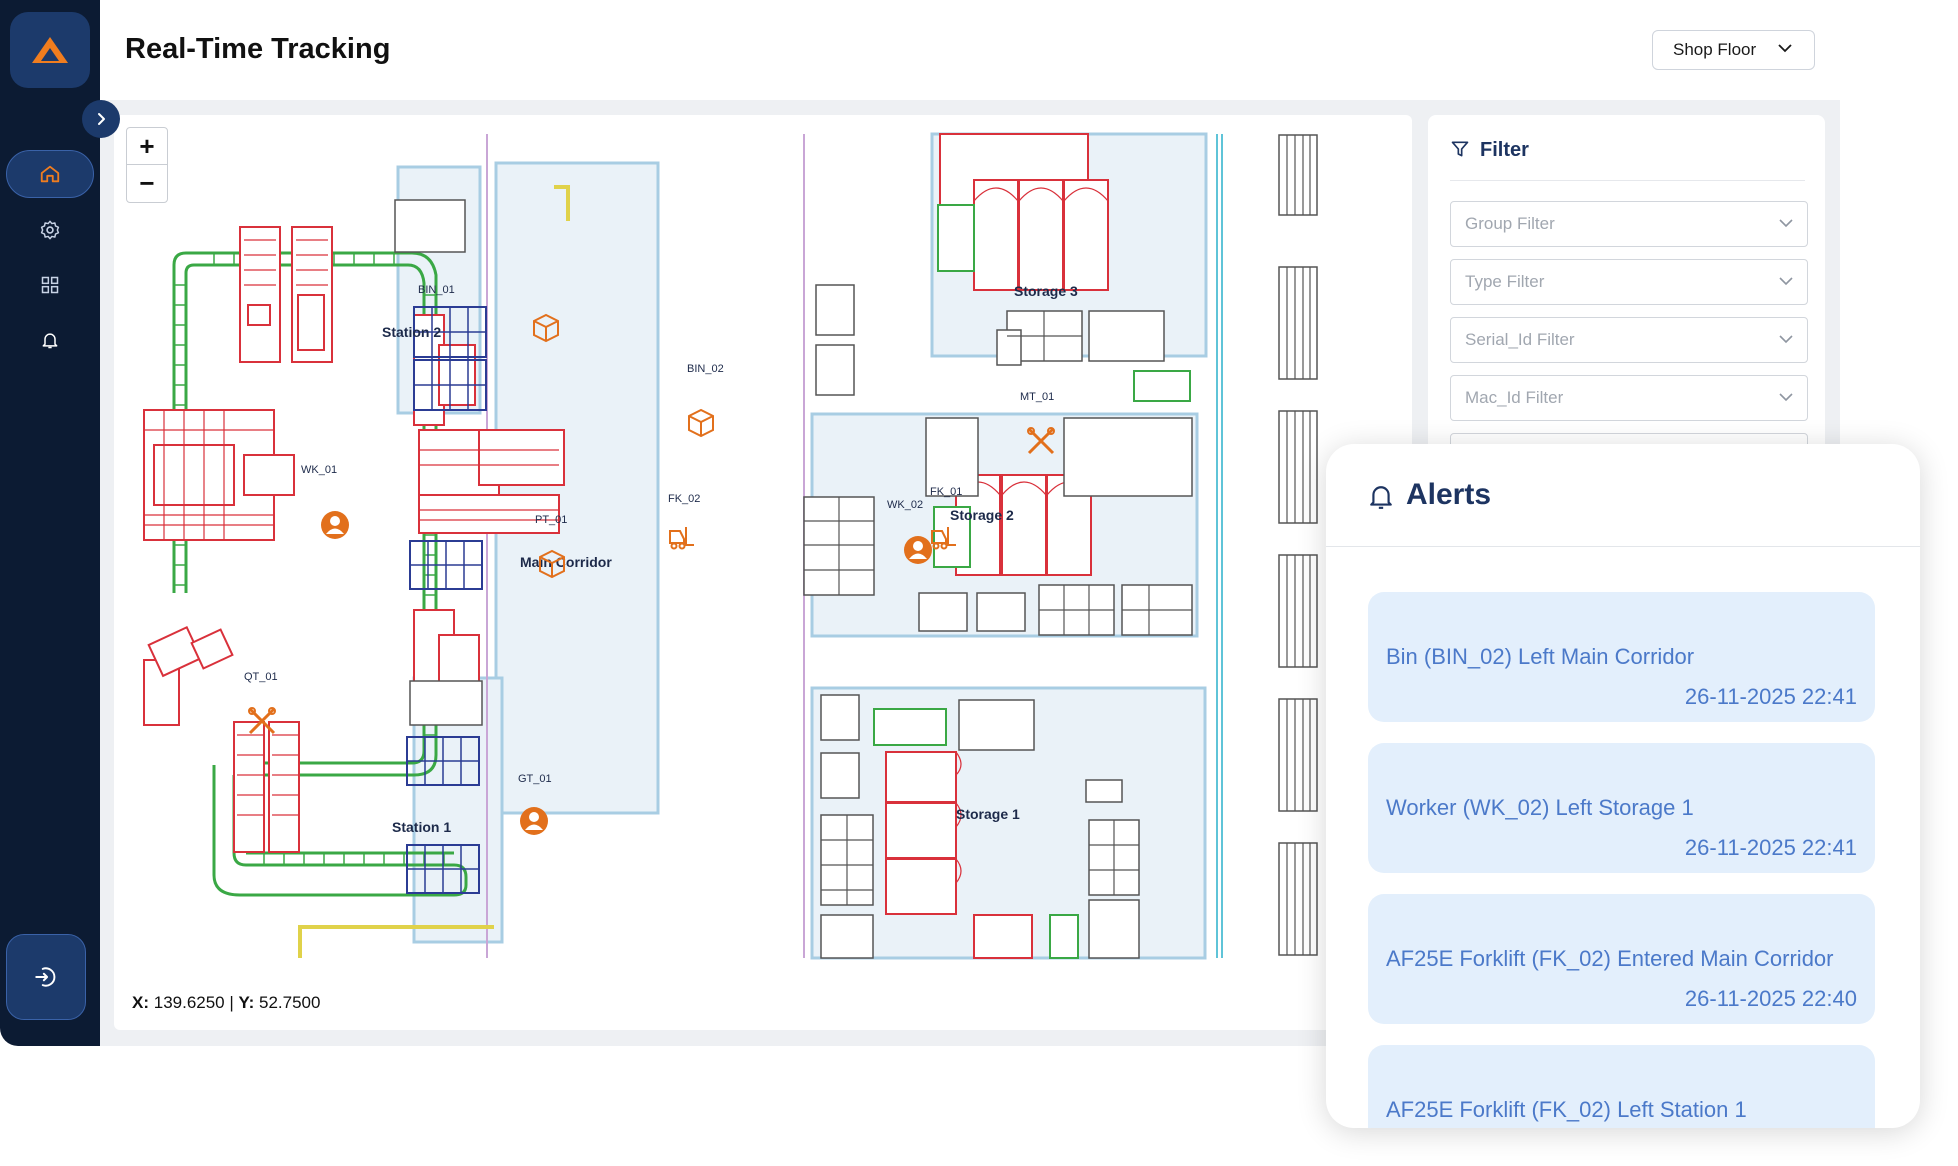 The image size is (1958, 1166). Describe the element at coordinates (421, 827) in the screenshot. I see `label-station-1: Station 1` at that location.